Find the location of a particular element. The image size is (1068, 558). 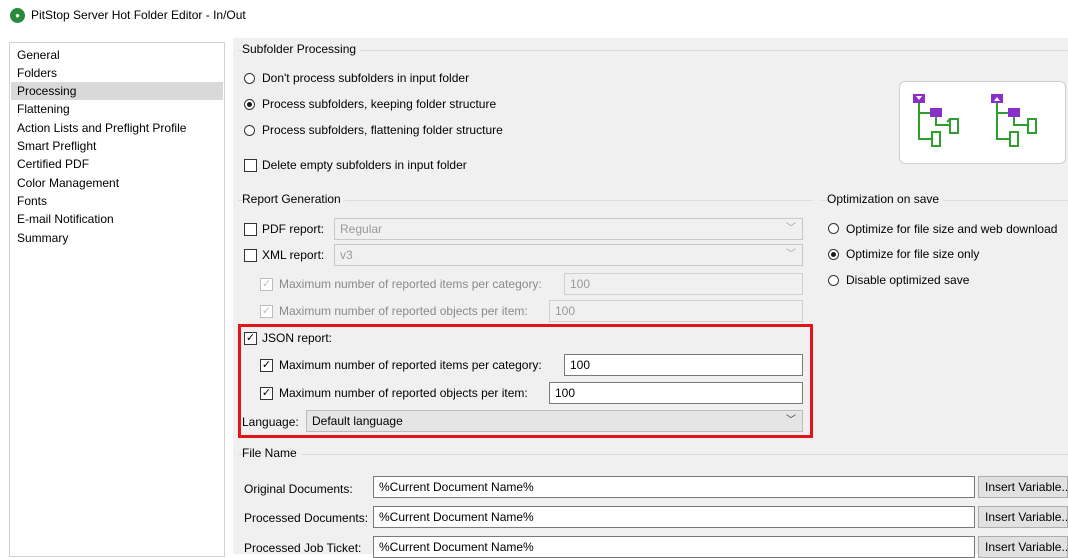

xml-report-value: v3 is located at coordinates (346, 255).